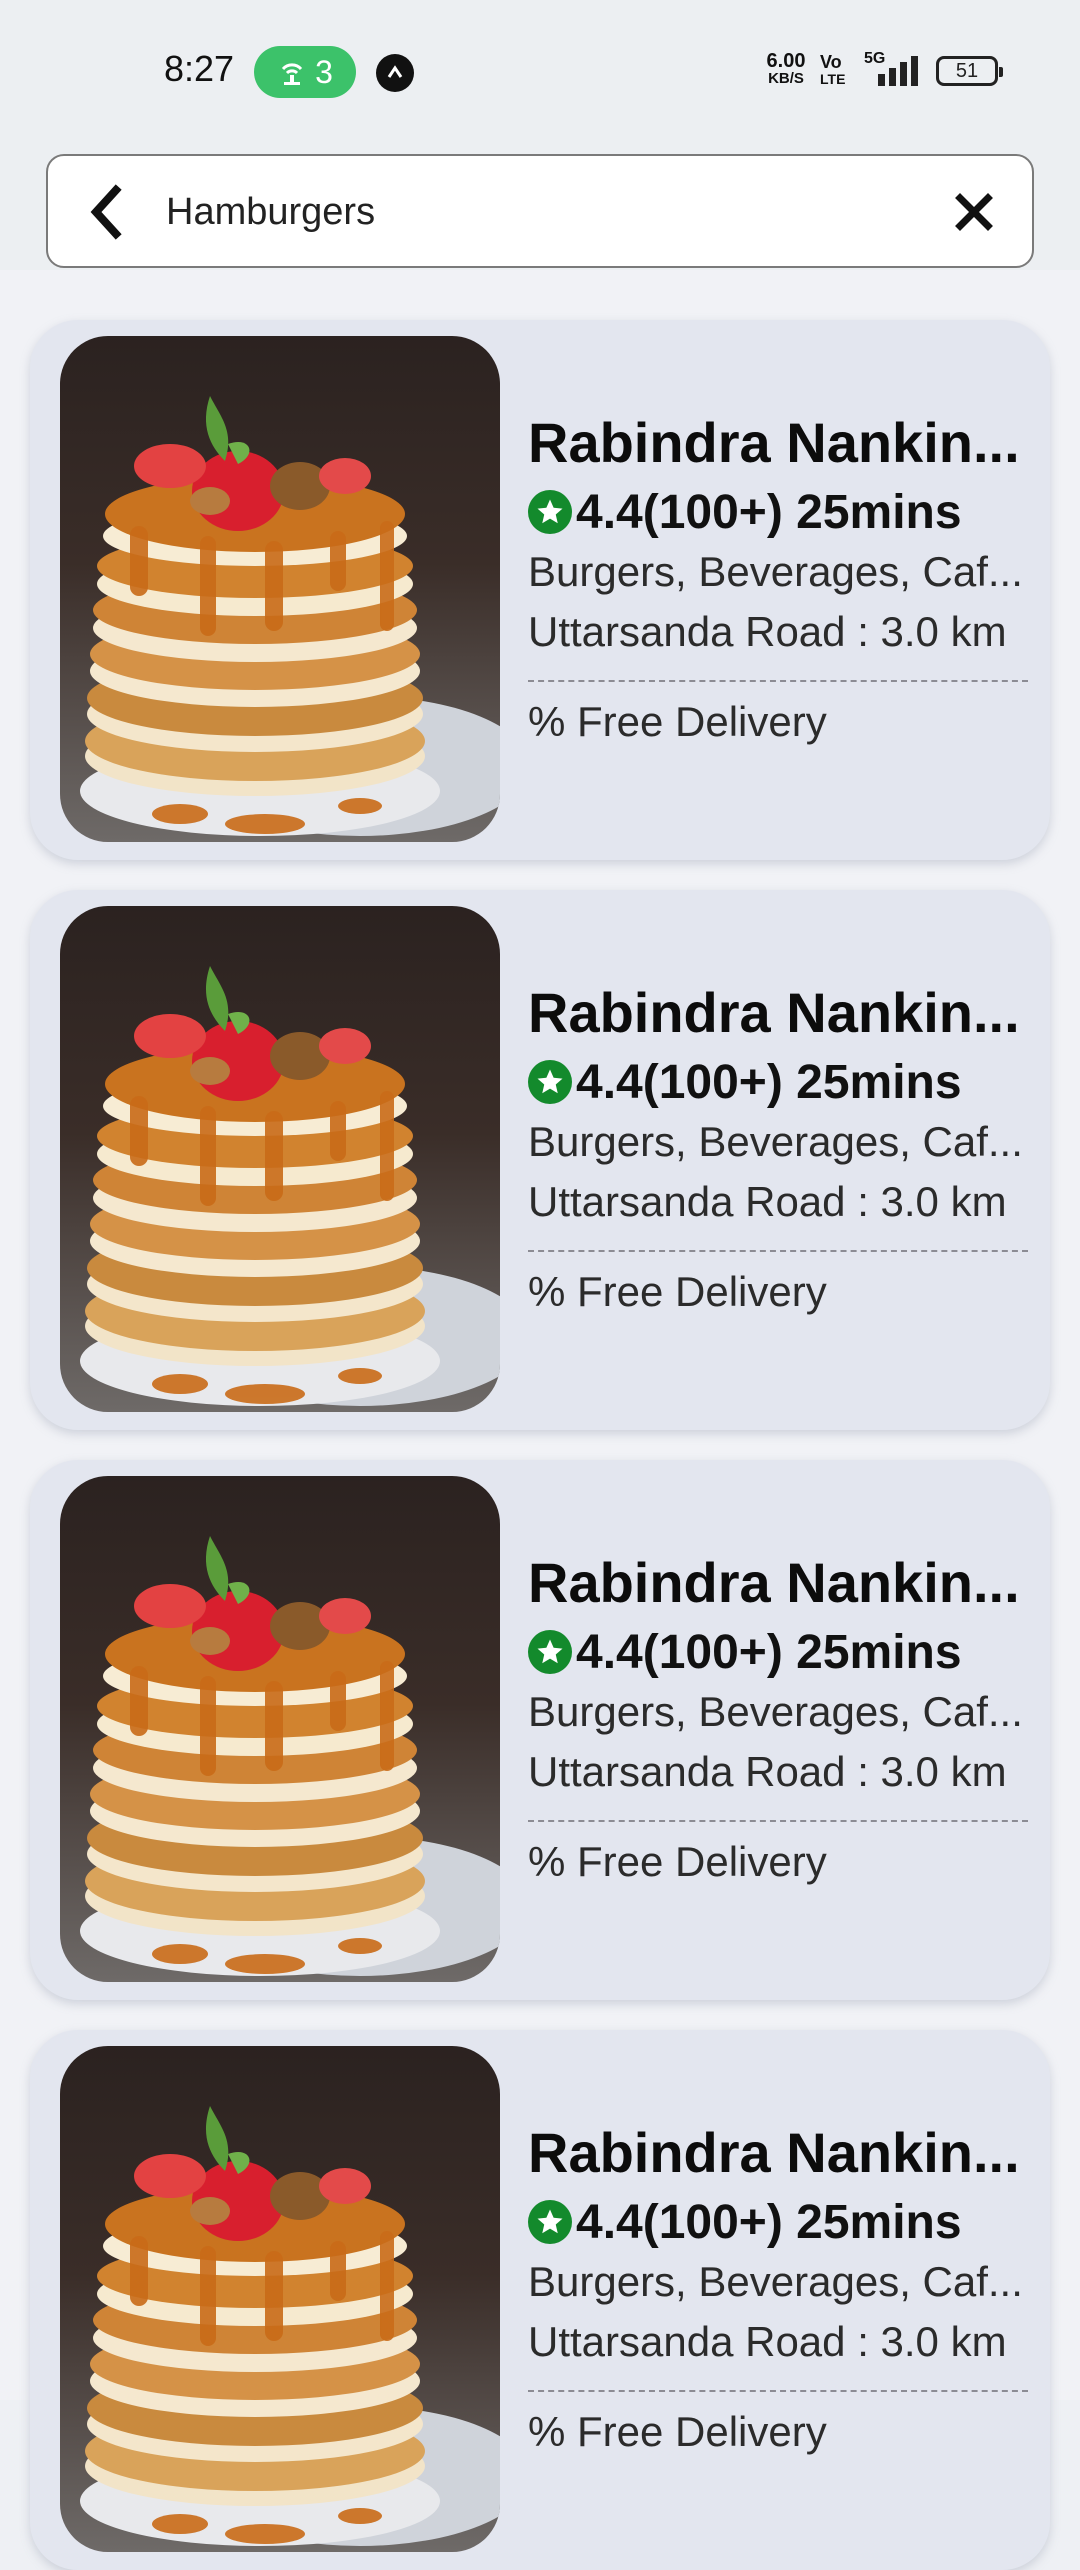 The image size is (1080, 2570). I want to click on back-button, so click(106, 212).